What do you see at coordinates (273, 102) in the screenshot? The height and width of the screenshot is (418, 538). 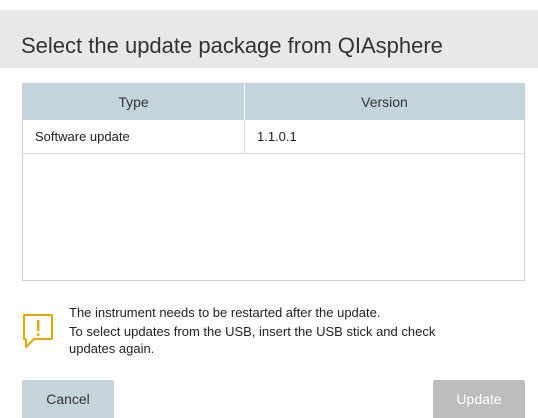 I see `table-header: Type Version` at bounding box center [273, 102].